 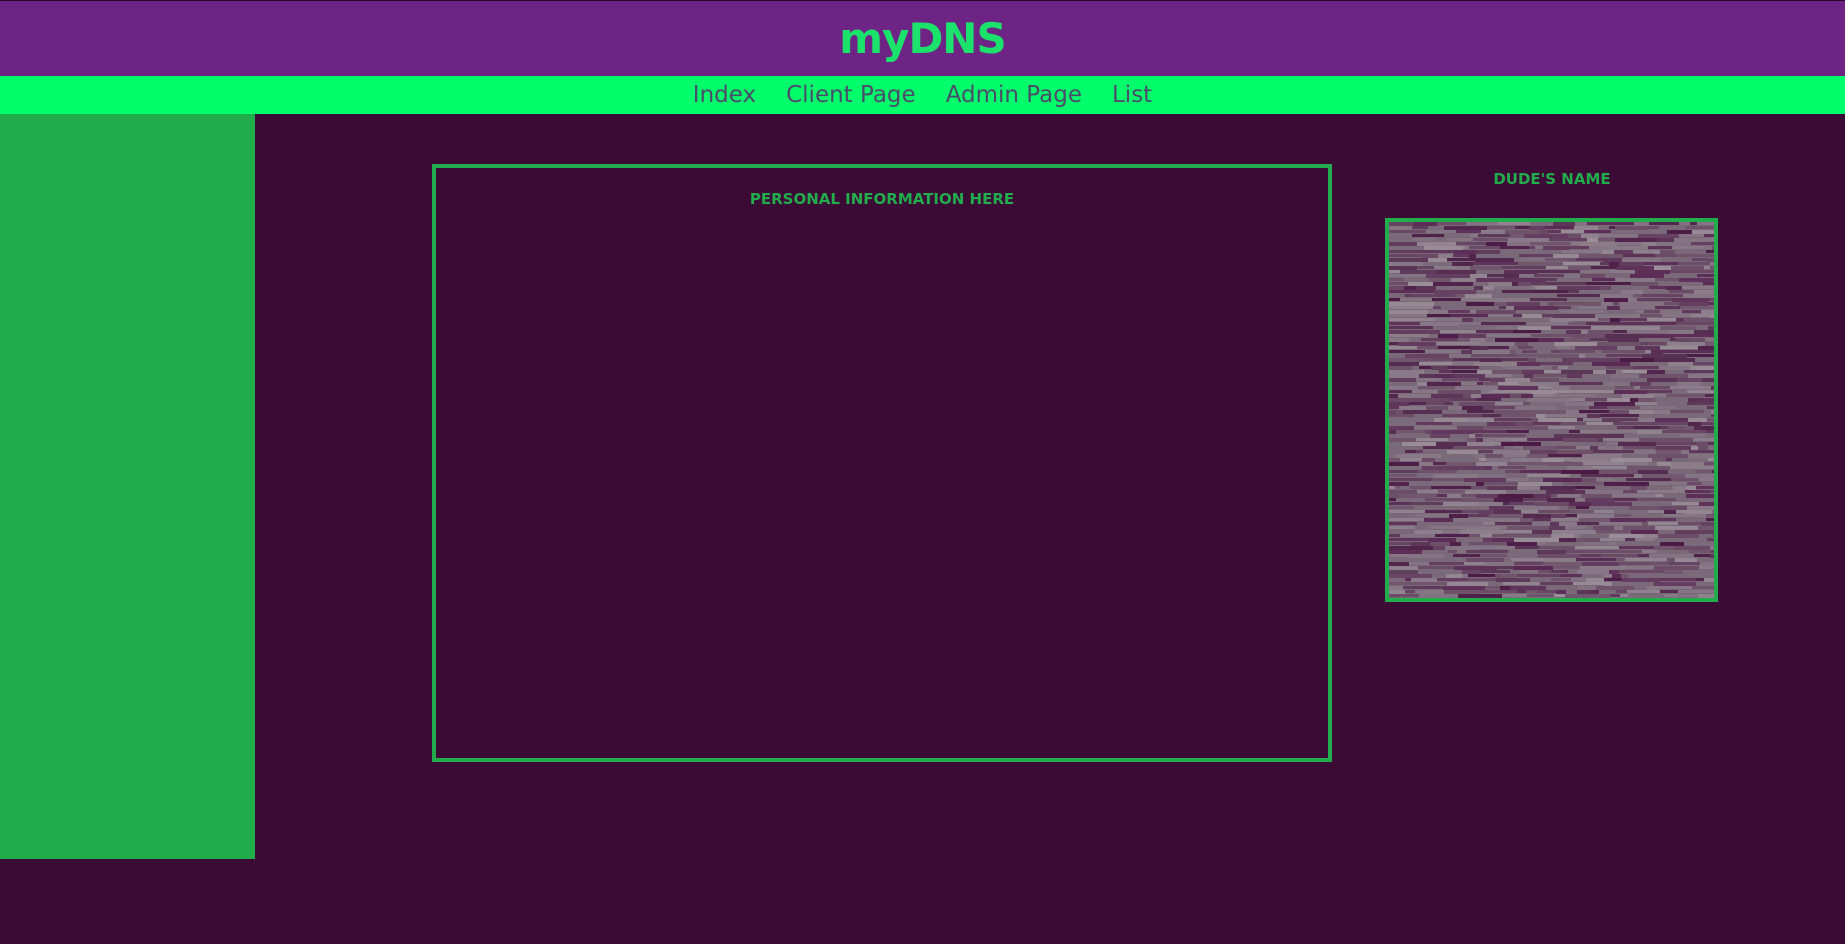 I want to click on nav-link-index: Index, so click(x=724, y=95).